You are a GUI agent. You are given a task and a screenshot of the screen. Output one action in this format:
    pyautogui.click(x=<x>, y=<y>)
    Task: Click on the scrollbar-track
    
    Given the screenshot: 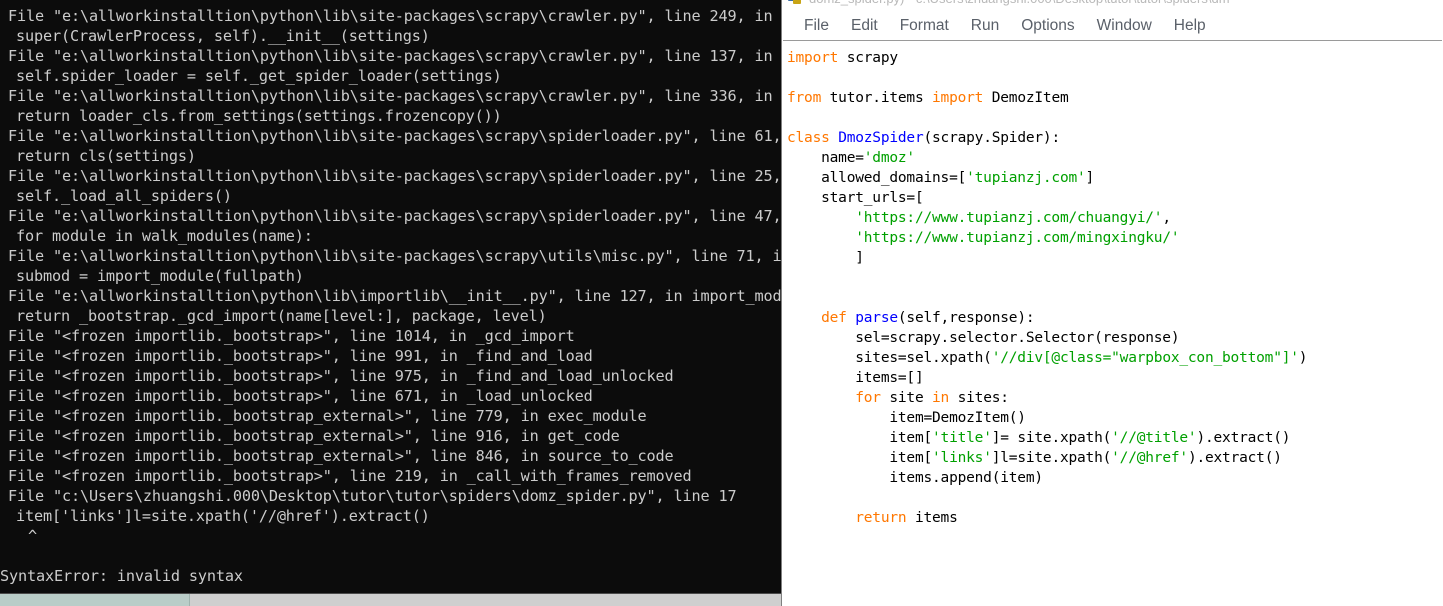 What is the action you would take?
    pyautogui.click(x=390, y=600)
    